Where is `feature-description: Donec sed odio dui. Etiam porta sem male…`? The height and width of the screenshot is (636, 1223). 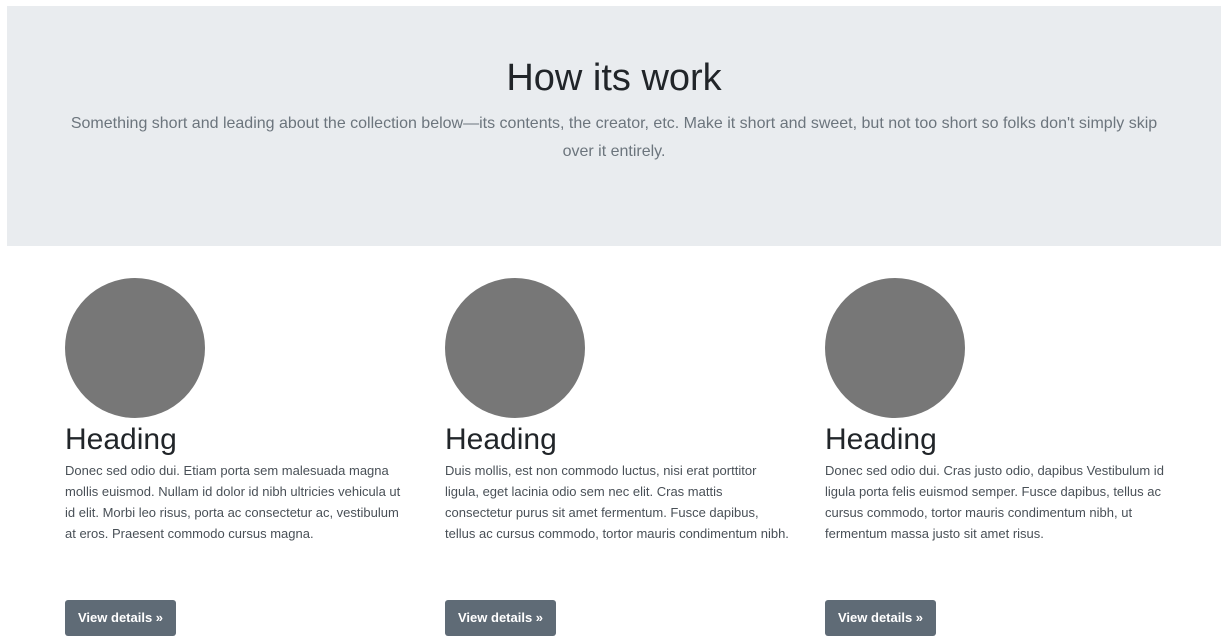 feature-description: Donec sed odio dui. Etiam porta sem male… is located at coordinates (233, 502).